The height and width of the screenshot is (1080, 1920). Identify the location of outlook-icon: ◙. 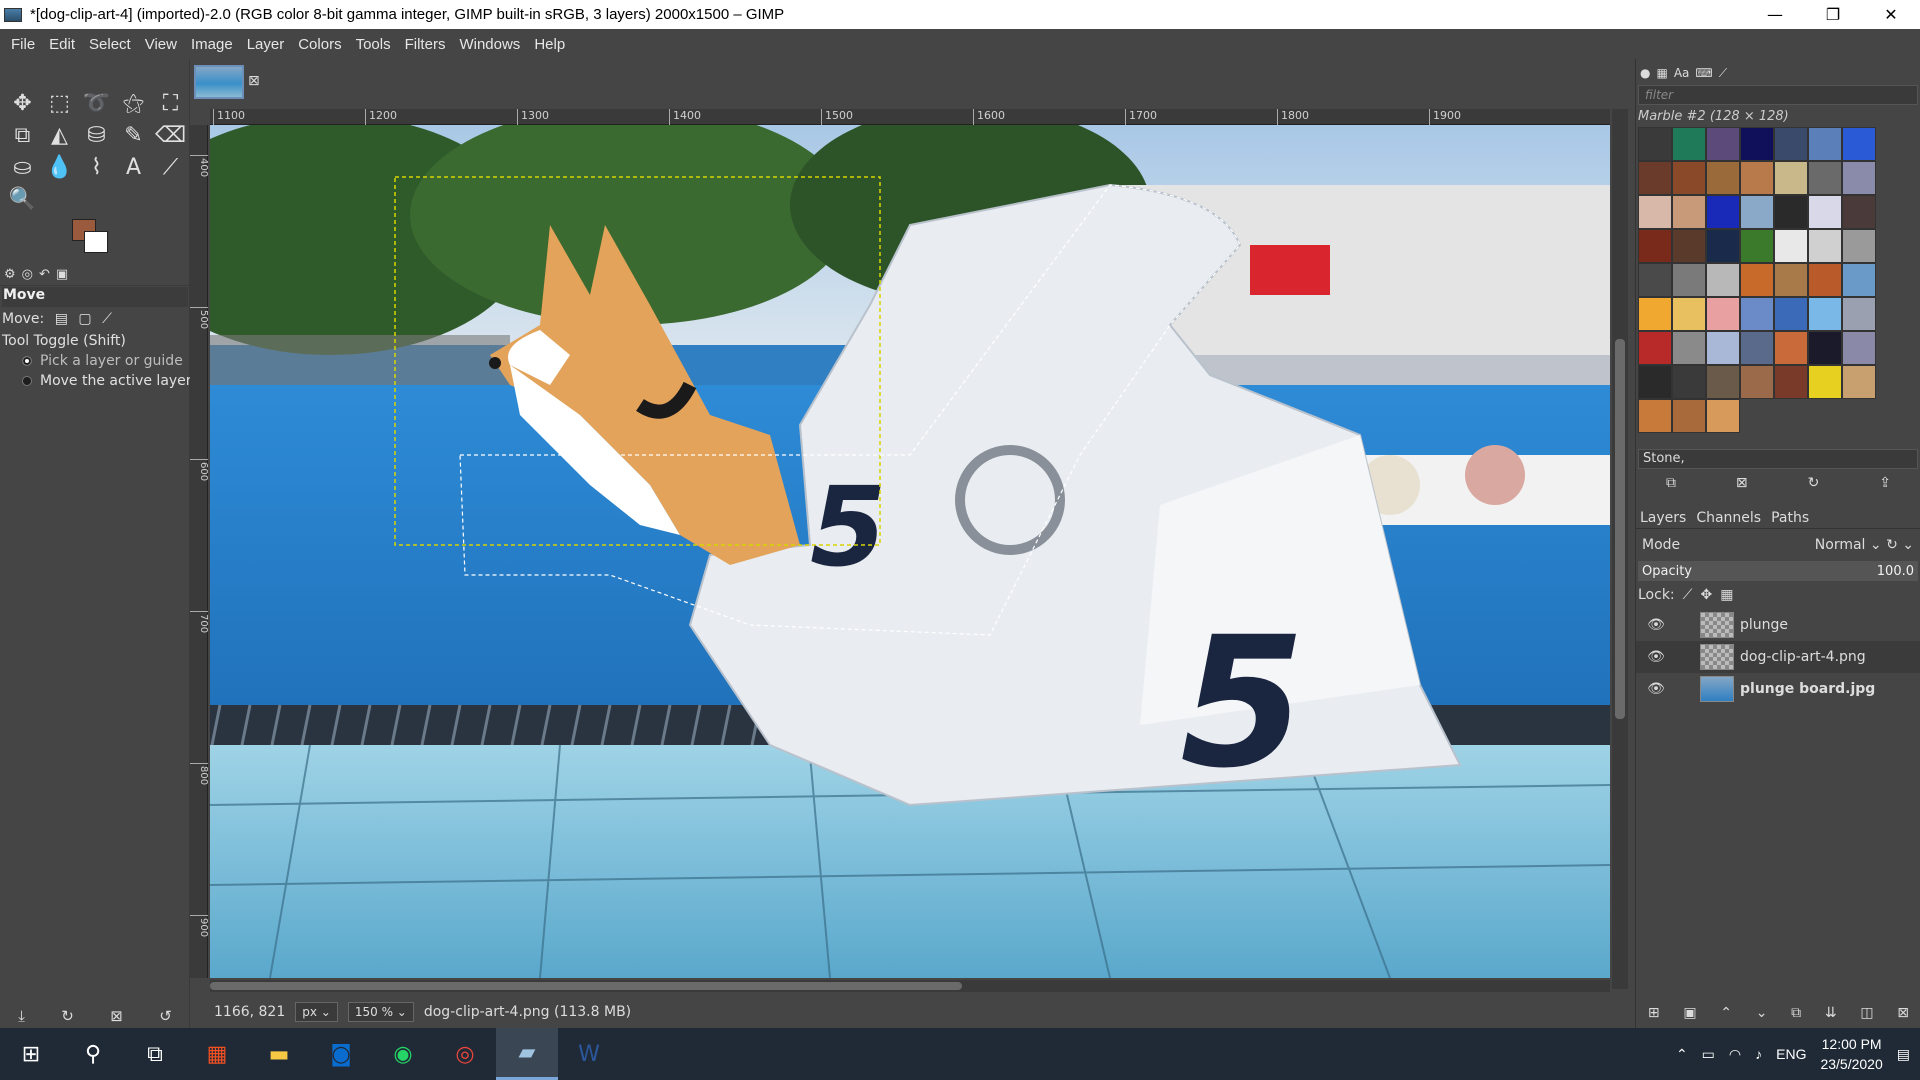
(341, 1054).